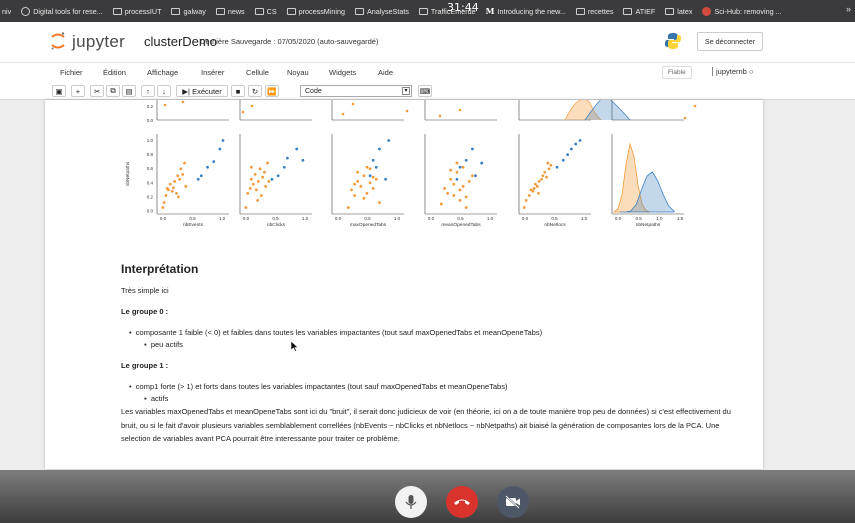  I want to click on bookmark-item: recettes, so click(594, 11).